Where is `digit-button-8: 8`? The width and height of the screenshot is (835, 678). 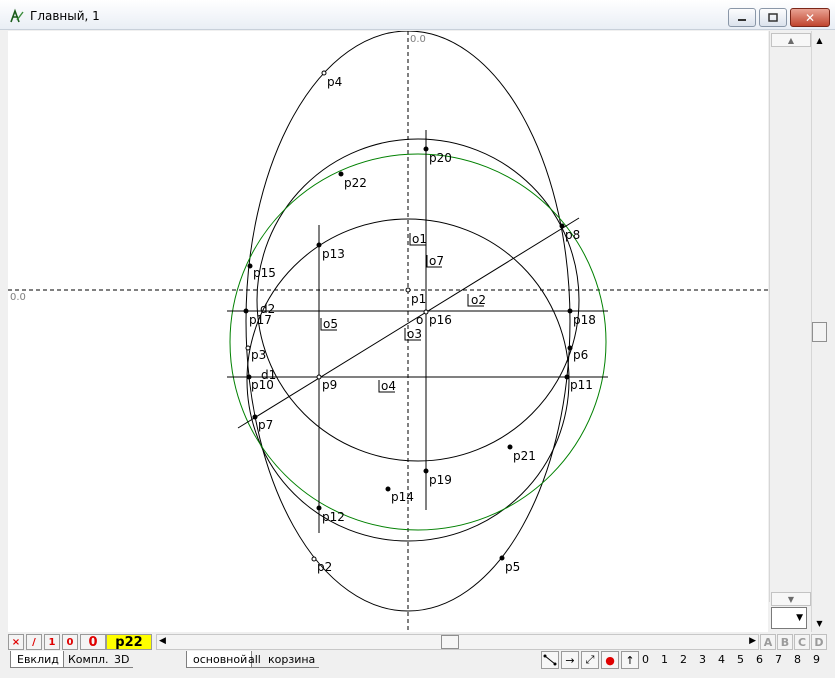 digit-button-8: 8 is located at coordinates (797, 659).